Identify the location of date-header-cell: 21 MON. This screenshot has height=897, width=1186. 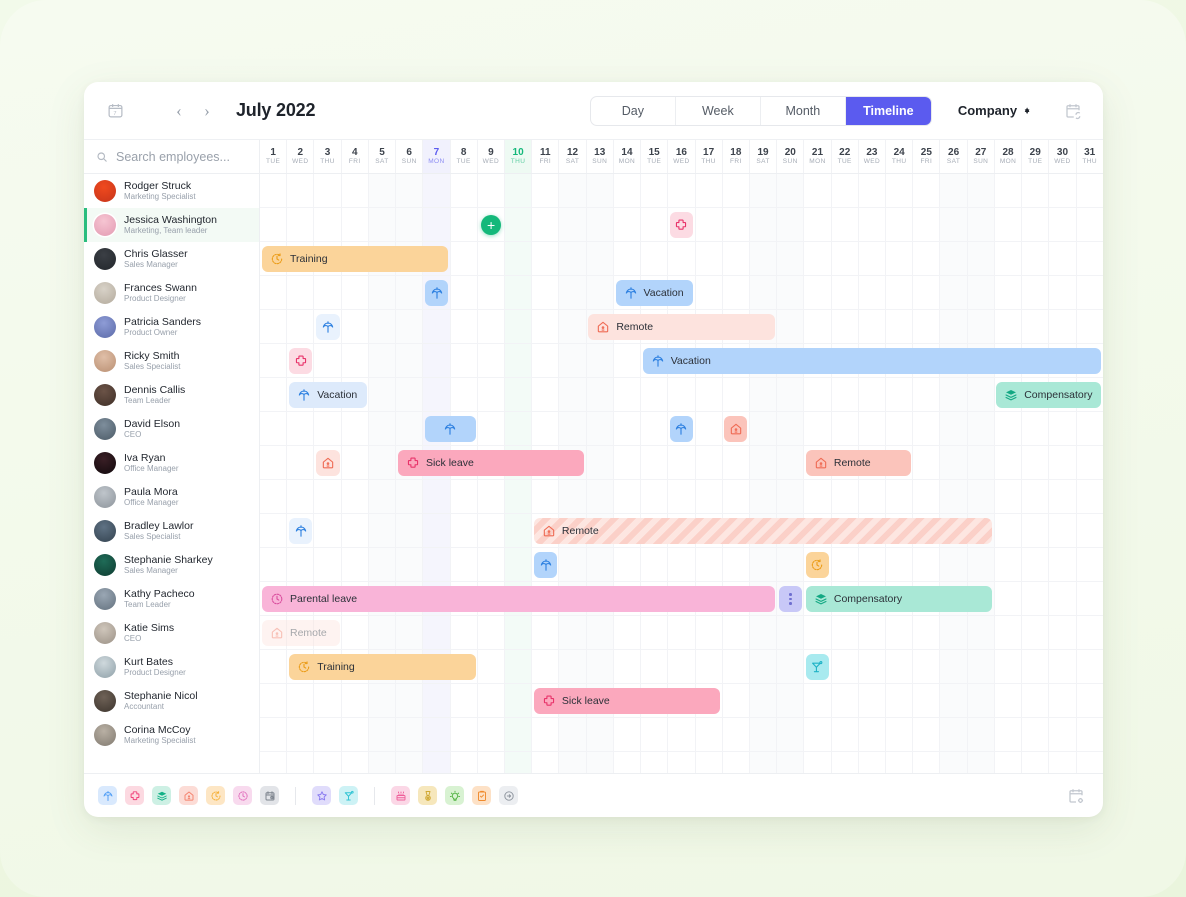
(818, 156).